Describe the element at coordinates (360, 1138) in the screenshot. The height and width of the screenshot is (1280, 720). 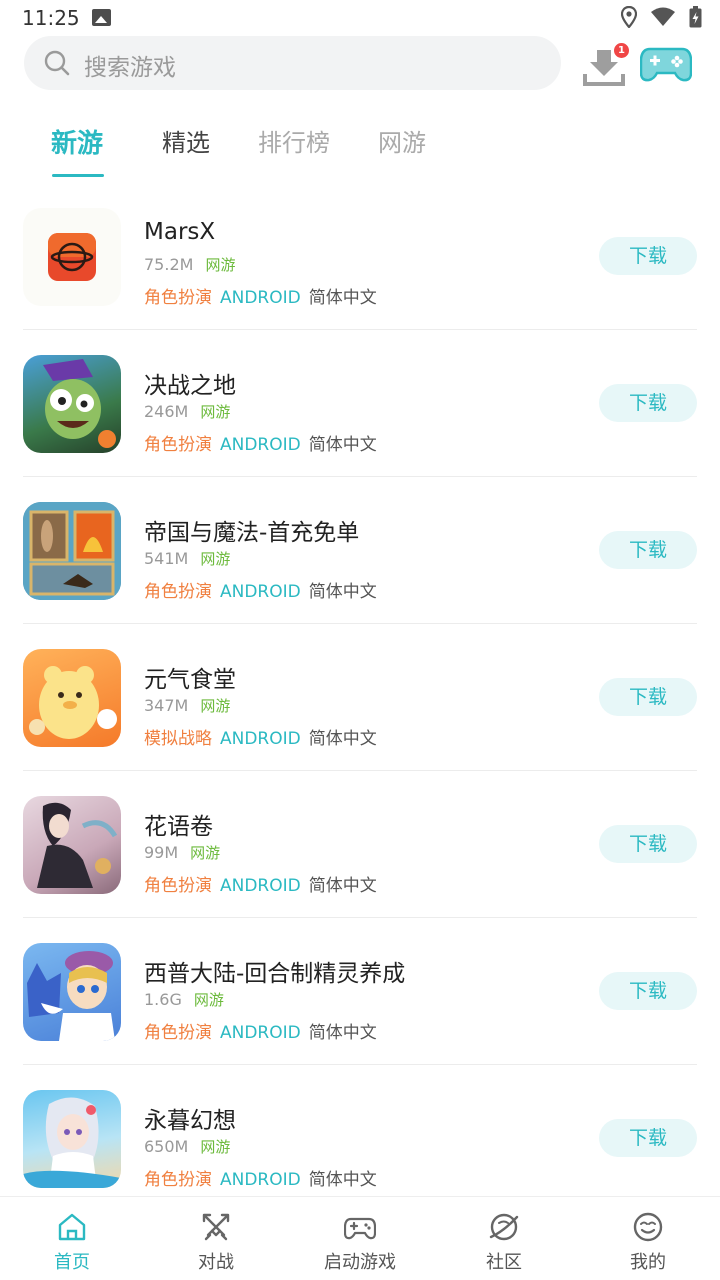
I see `list-item: 永暮幻想 650M 网游 角色扮演 ANDROID 简体中文 下载` at that location.